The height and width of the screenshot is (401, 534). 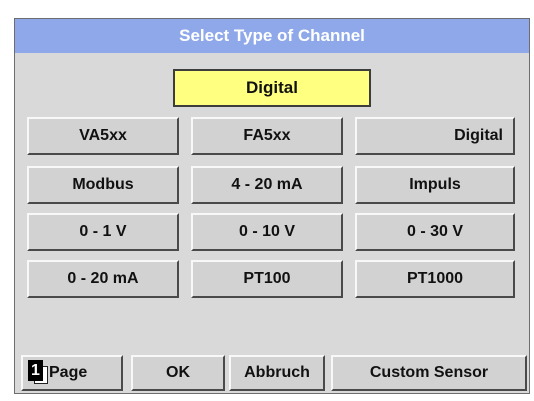 I want to click on ok-button: OK, so click(x=178, y=373).